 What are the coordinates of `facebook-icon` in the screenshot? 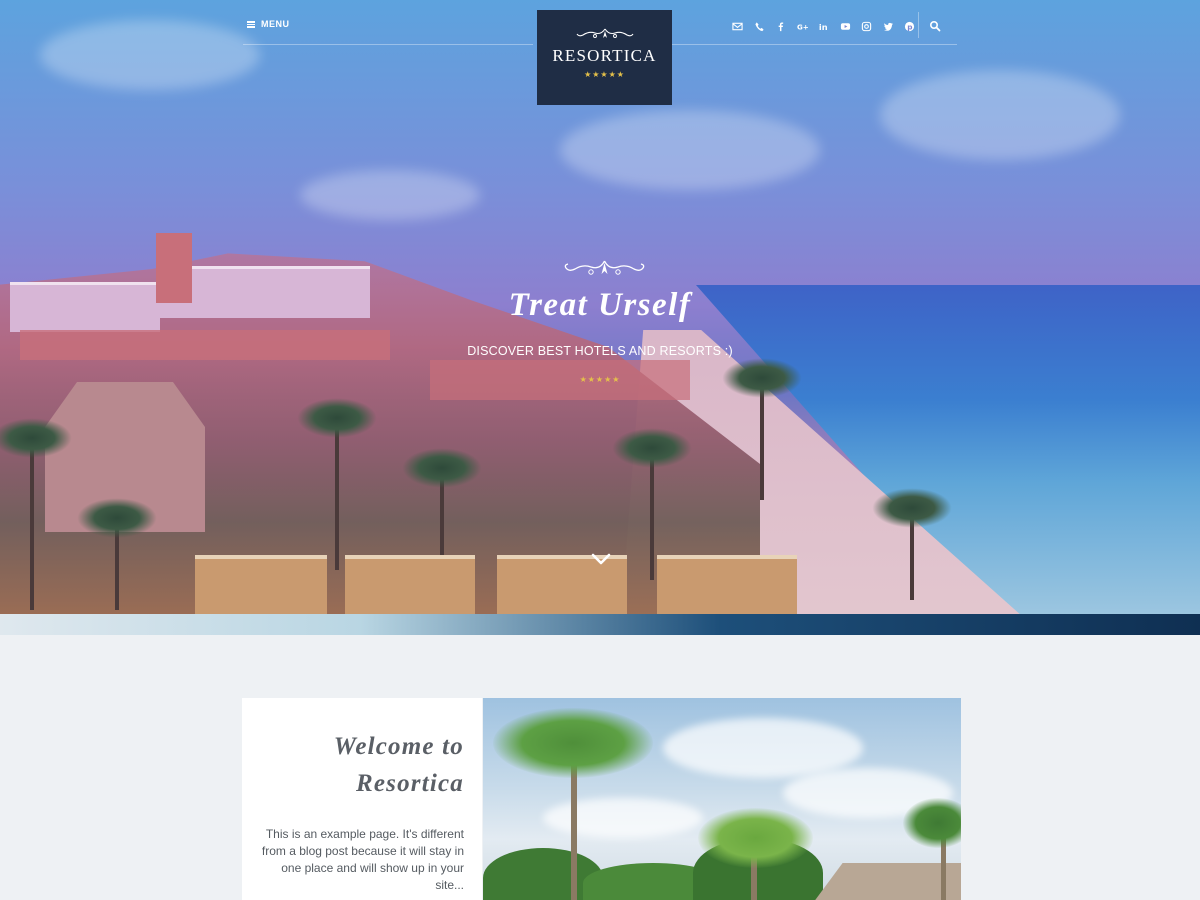 It's located at (781, 26).